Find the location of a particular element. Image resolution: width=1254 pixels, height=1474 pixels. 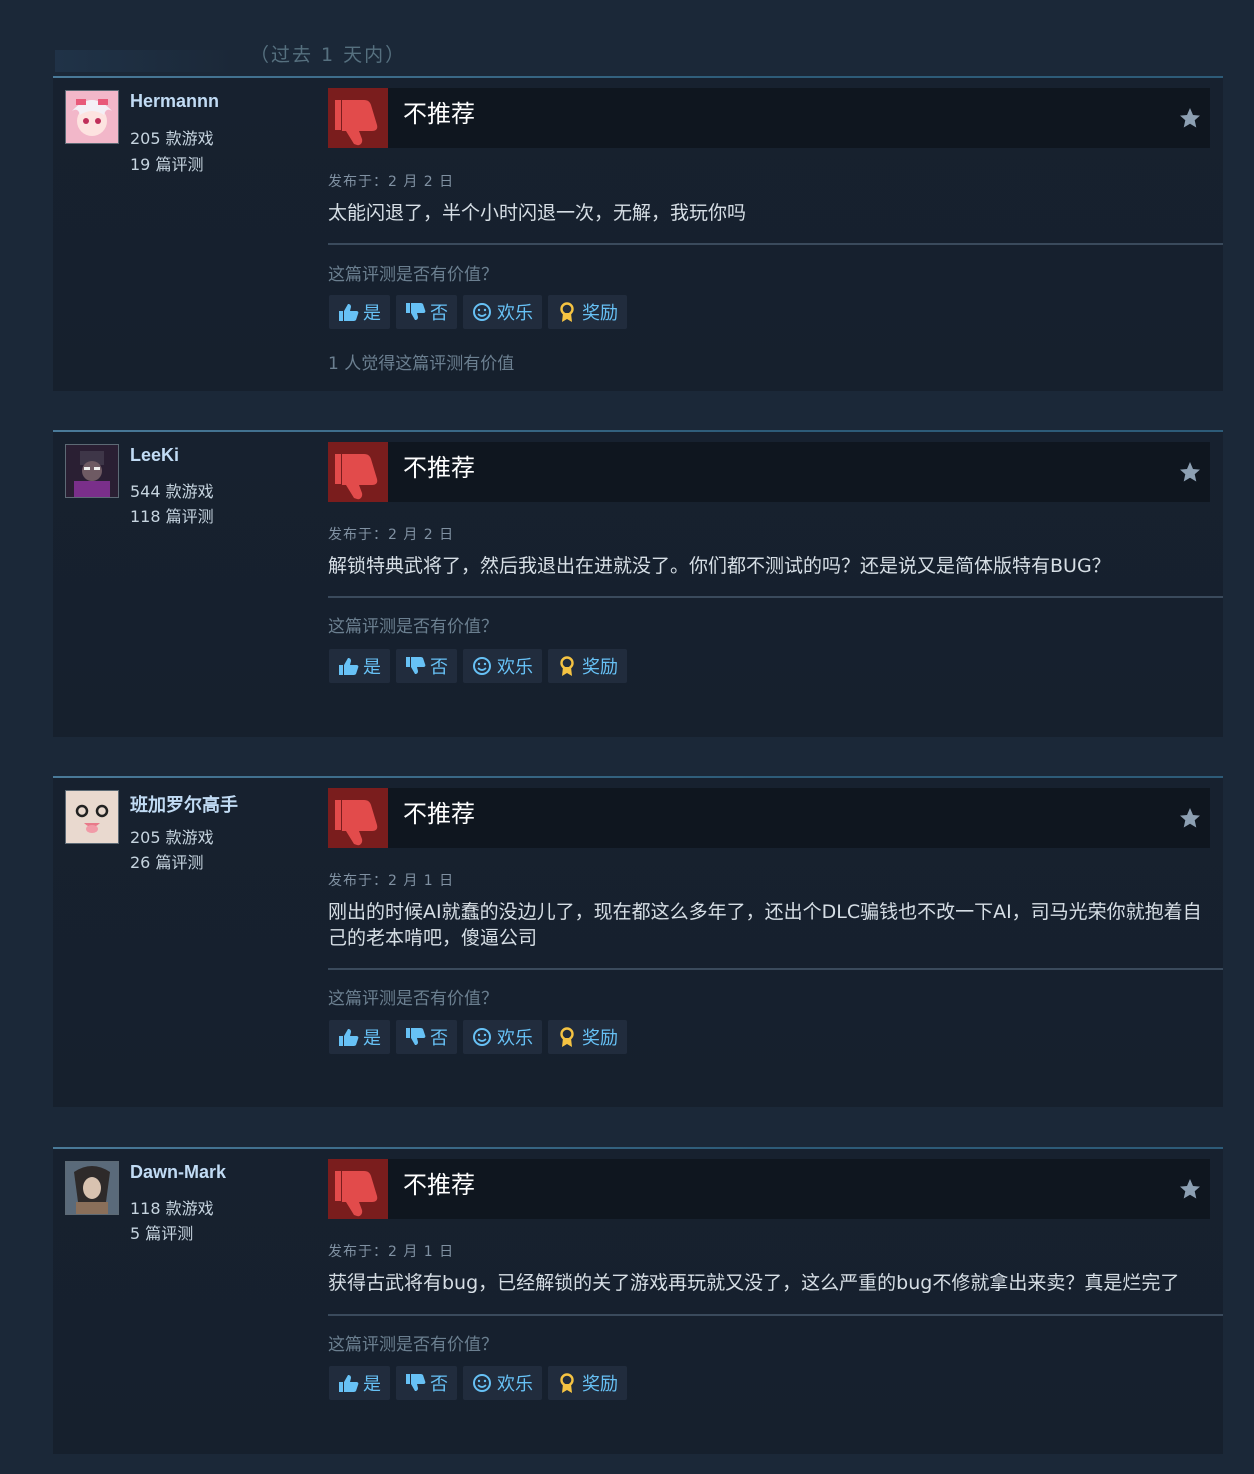

header-fade is located at coordinates (145, 61).